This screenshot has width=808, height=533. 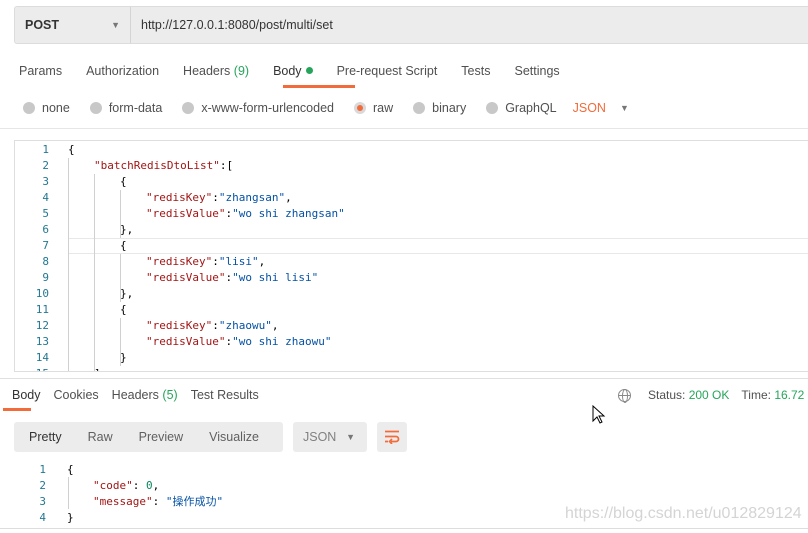 I want to click on url-input: http://127.0.0.1:8080/post/multi/set, so click(x=232, y=25).